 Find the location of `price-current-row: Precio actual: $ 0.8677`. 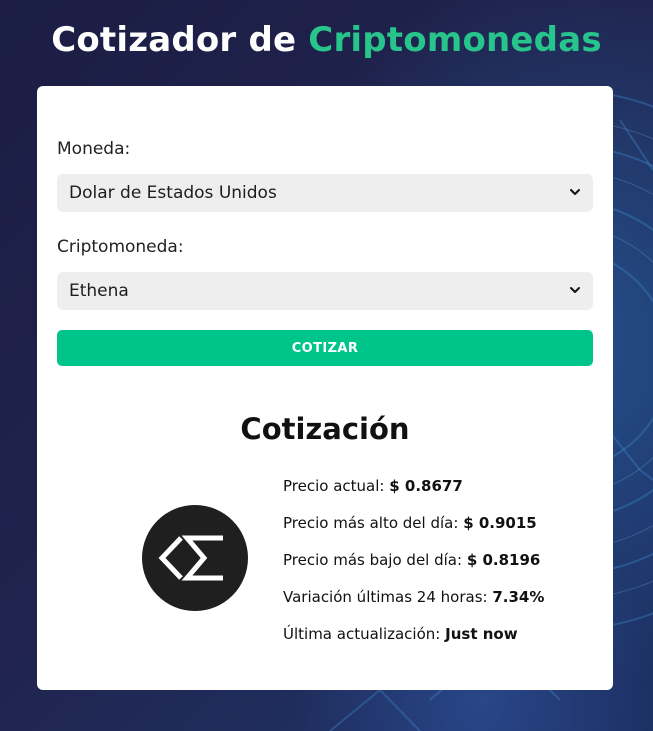

price-current-row: Precio actual: $ 0.8677 is located at coordinates (413, 493).